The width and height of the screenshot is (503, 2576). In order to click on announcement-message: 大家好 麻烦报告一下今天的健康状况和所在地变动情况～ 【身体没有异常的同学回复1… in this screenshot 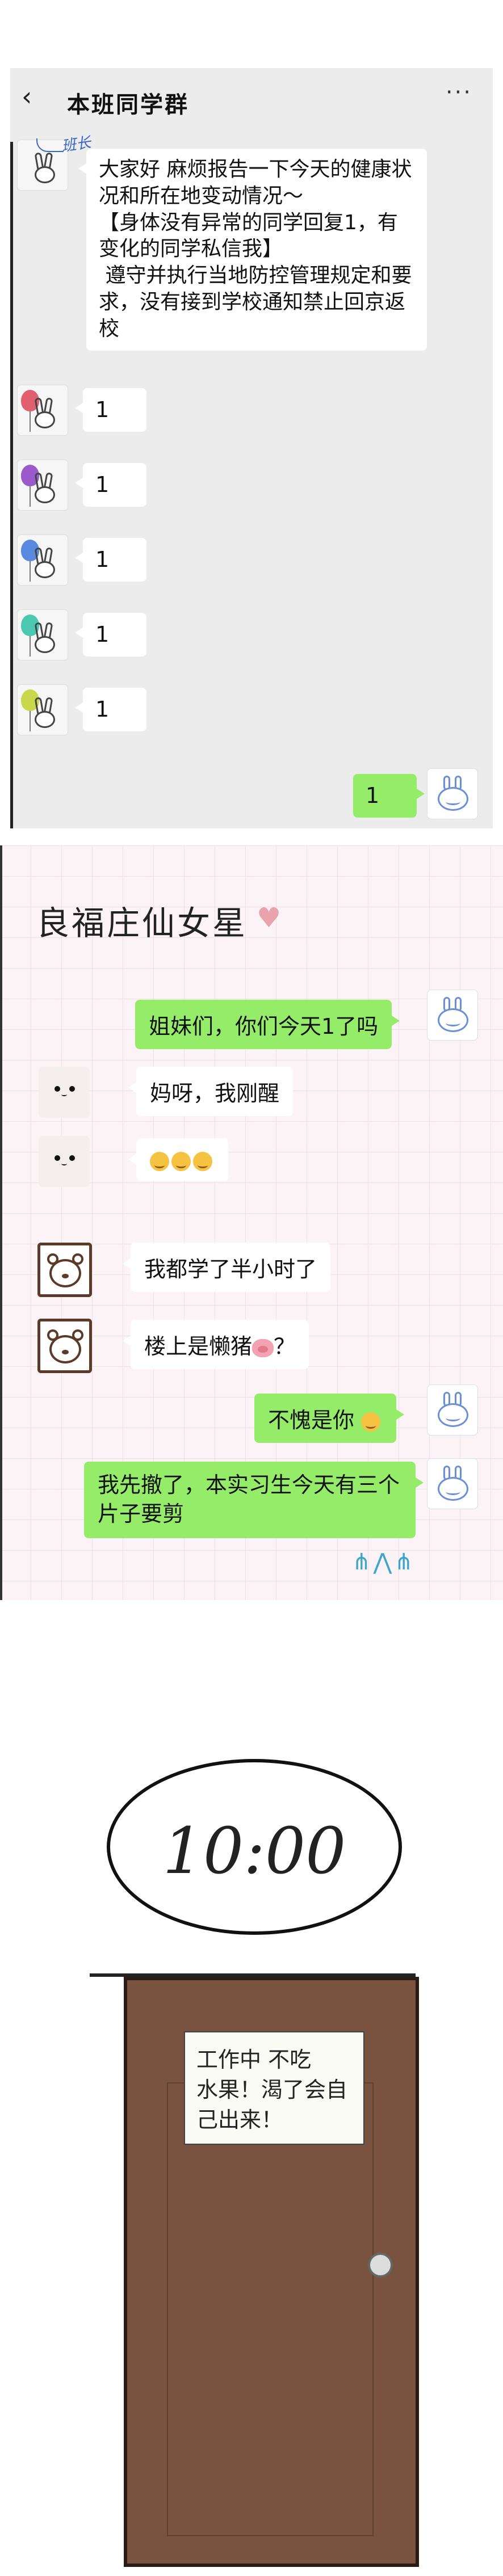, I will do `click(253, 250)`.